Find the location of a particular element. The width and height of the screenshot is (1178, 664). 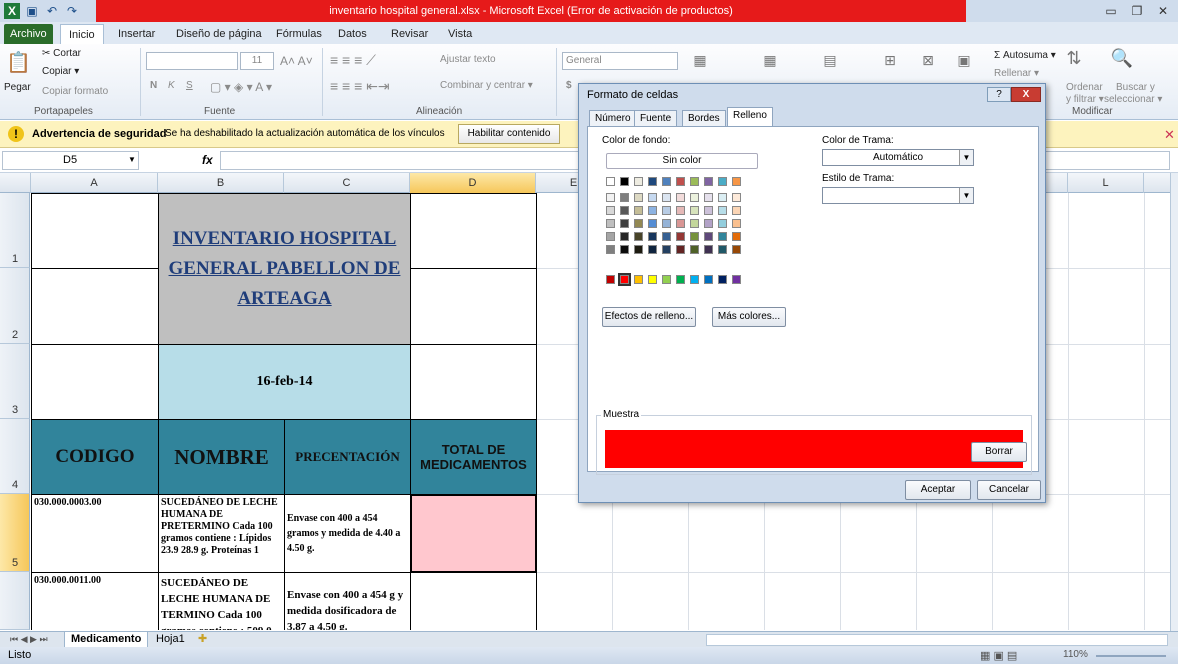

cell-a3 is located at coordinates (95, 382).